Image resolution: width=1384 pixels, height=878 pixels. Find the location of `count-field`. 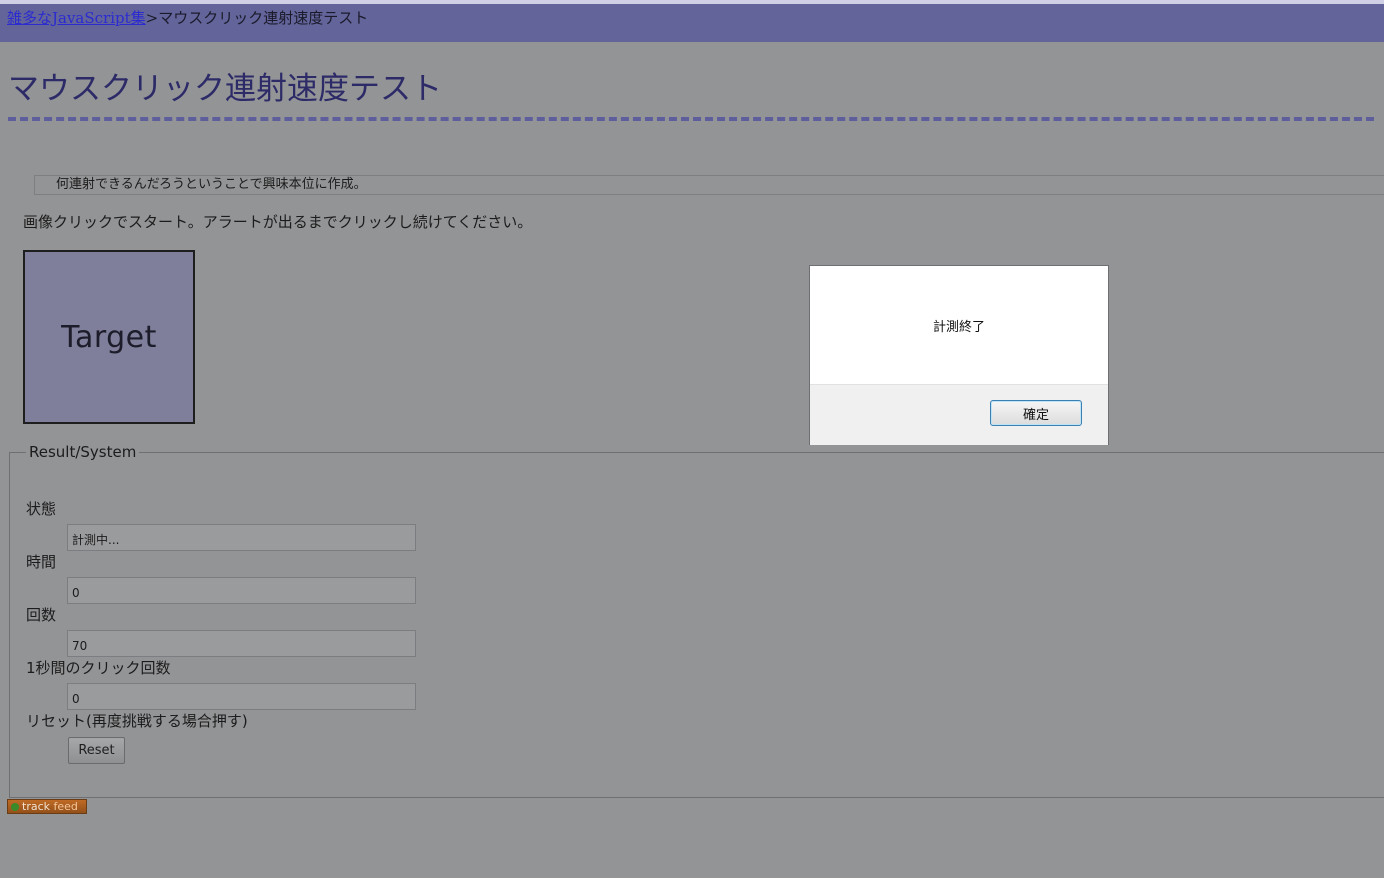

count-field is located at coordinates (241, 643).